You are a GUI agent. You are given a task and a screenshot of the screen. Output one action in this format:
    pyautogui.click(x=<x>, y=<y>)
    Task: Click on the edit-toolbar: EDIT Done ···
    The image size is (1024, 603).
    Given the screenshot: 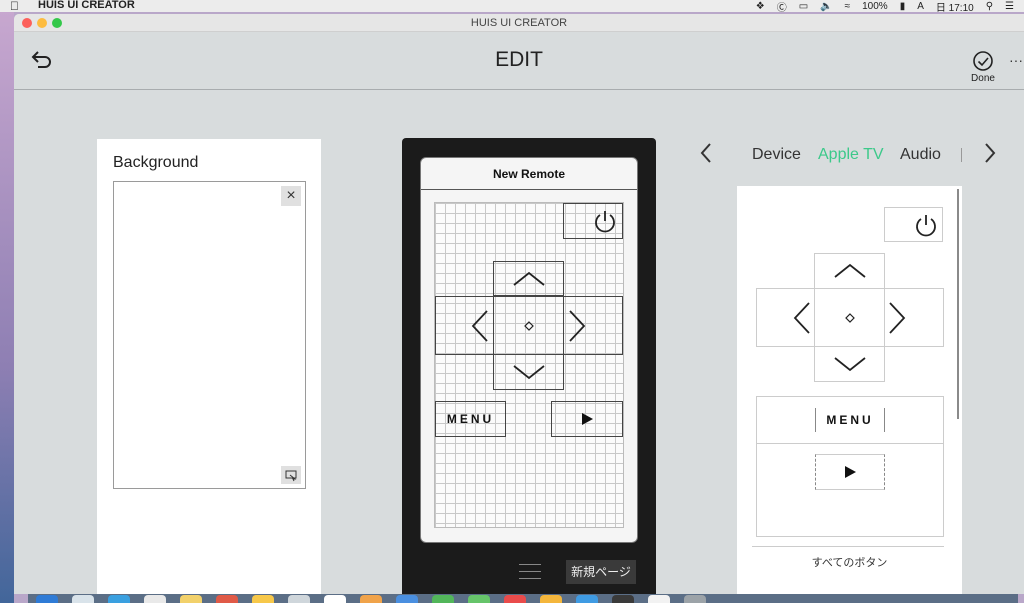 What is the action you would take?
    pyautogui.click(x=519, y=61)
    